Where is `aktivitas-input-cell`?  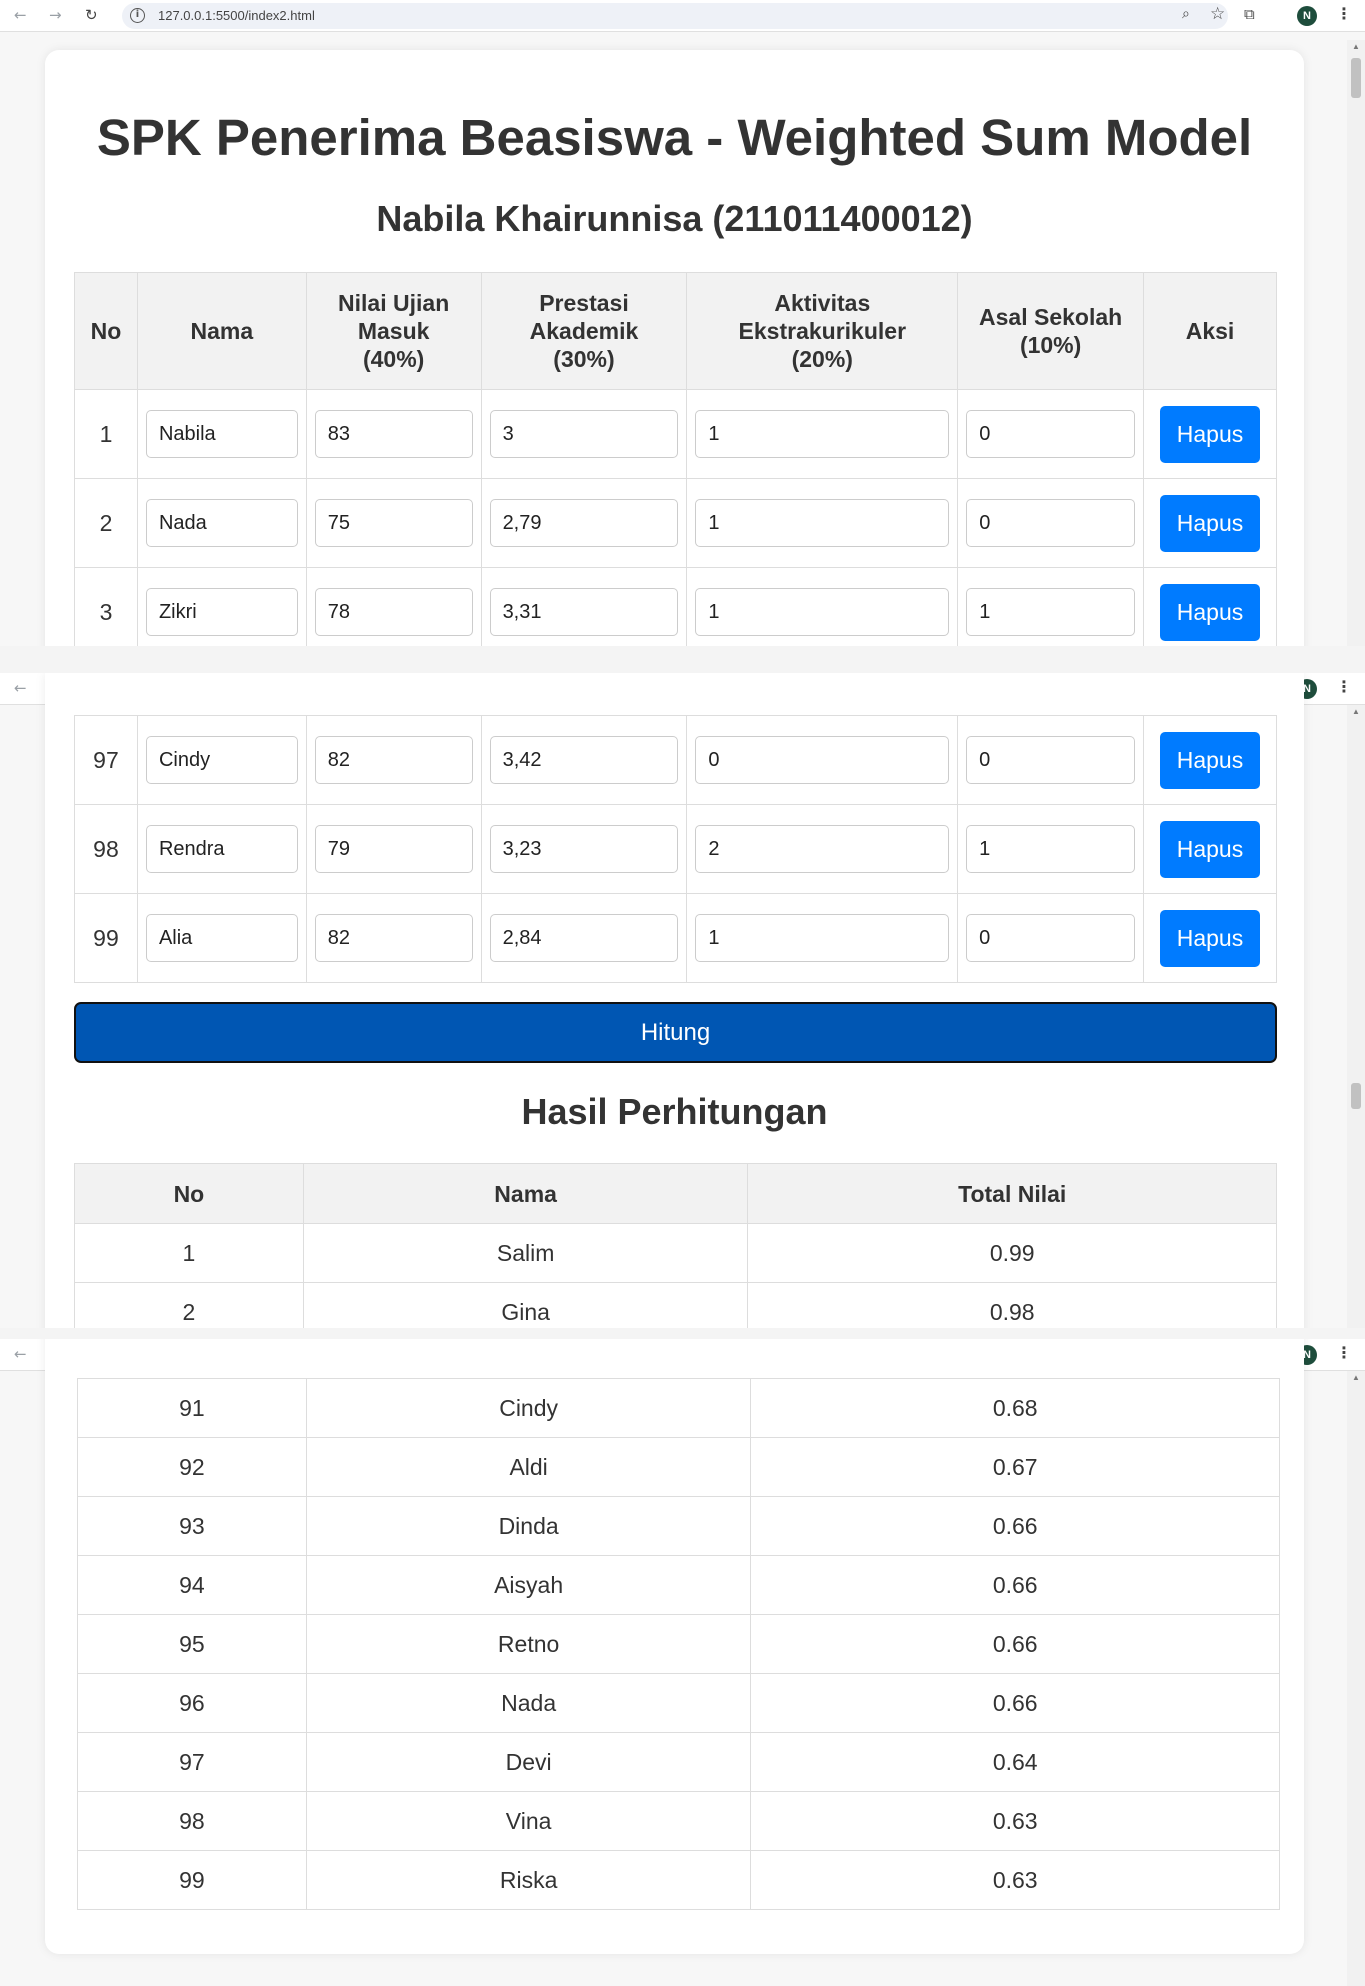 aktivitas-input-cell is located at coordinates (822, 606).